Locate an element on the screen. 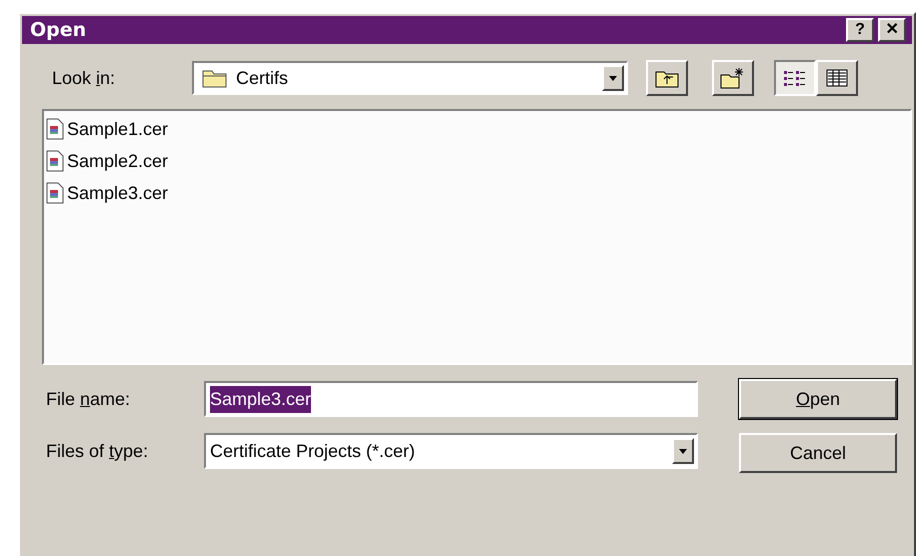 The image size is (916, 556). view-button is located at coordinates (795, 78).